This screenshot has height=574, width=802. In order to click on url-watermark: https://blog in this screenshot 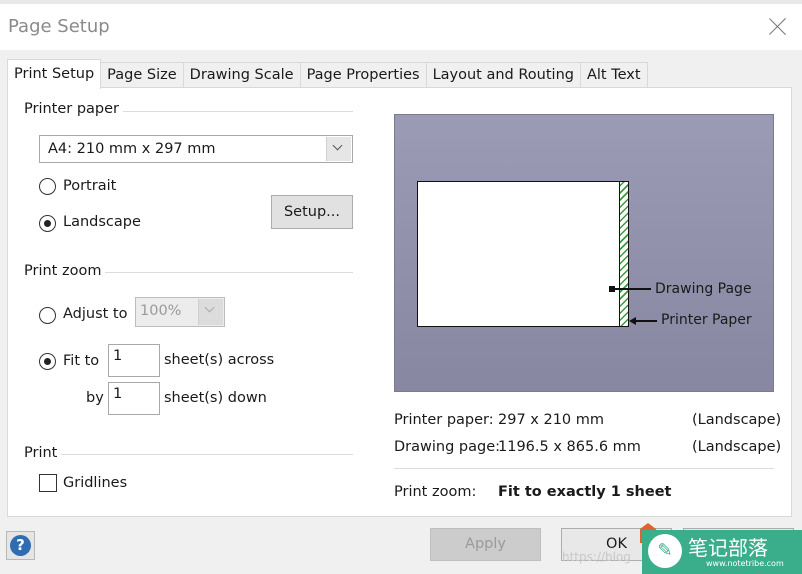, I will do `click(596, 557)`.